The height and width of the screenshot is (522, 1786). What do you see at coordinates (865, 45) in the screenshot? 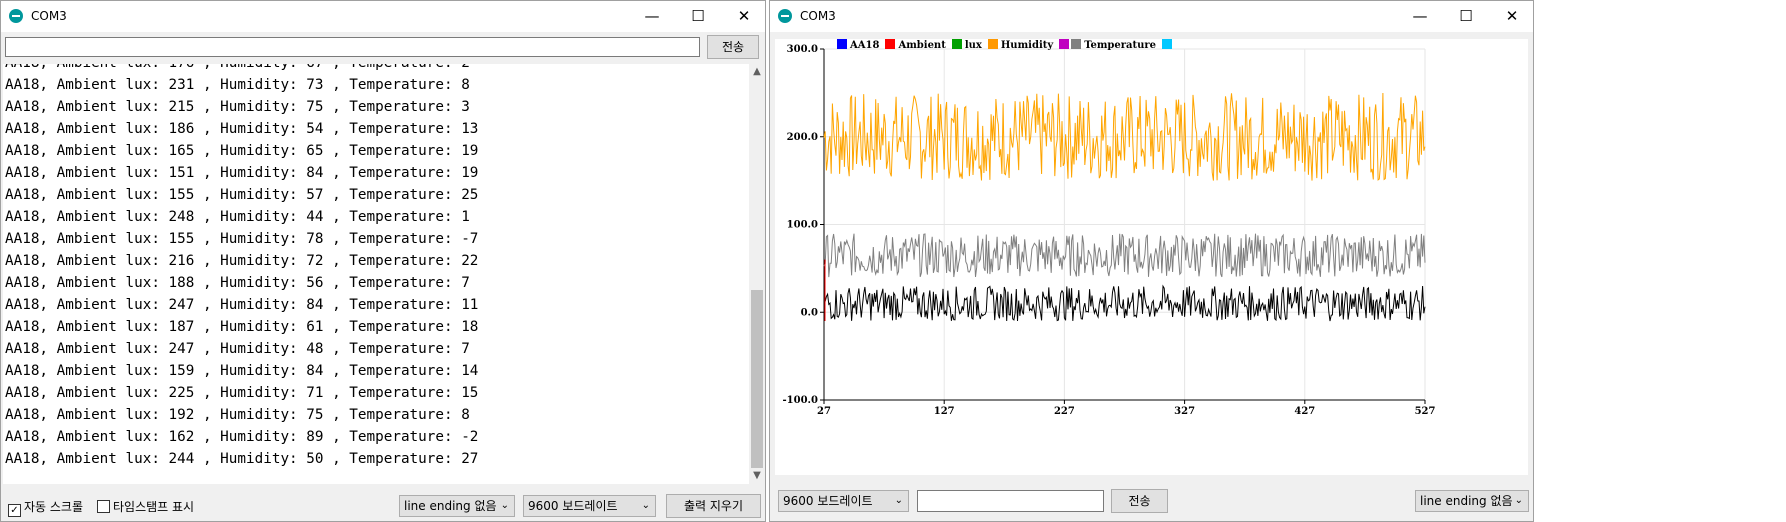
I see `legend-entry: AA18` at bounding box center [865, 45].